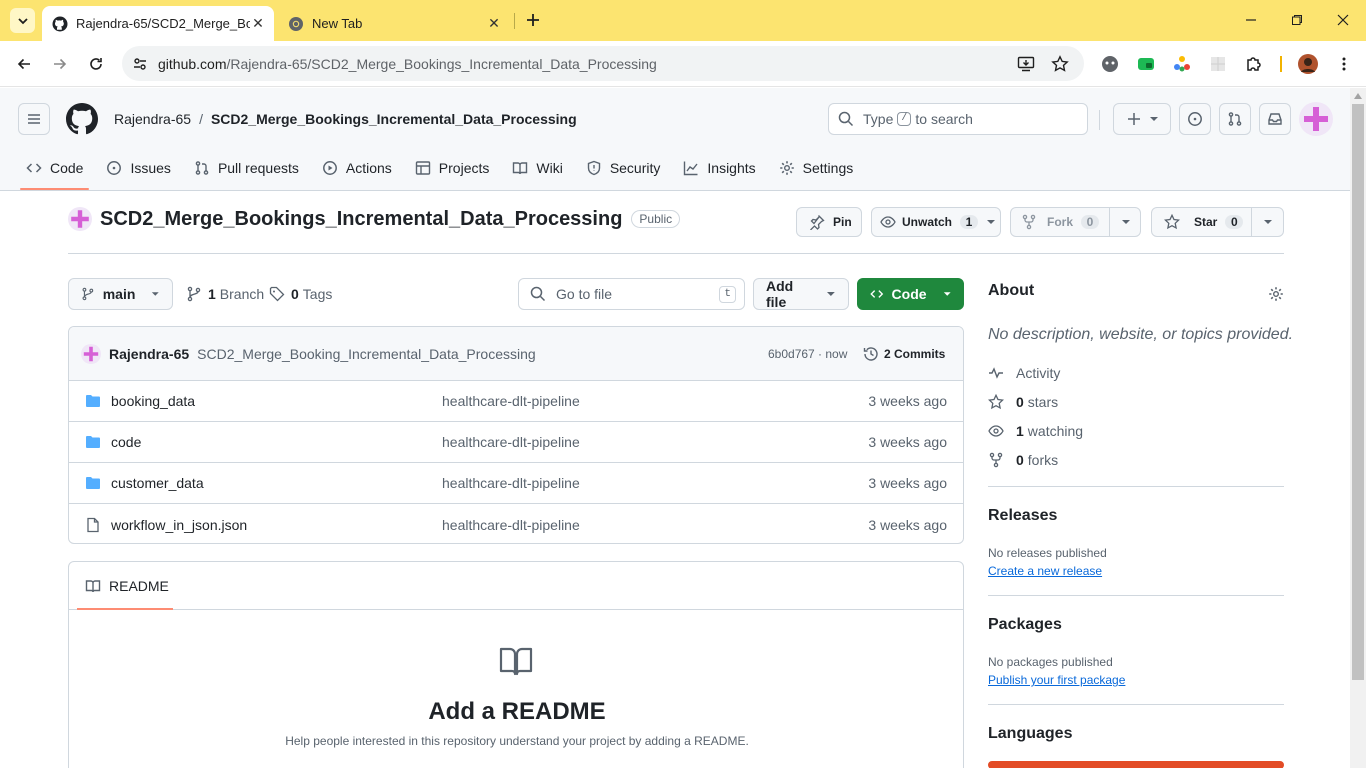  What do you see at coordinates (1276, 294) in the screenshot?
I see `gear-icon` at bounding box center [1276, 294].